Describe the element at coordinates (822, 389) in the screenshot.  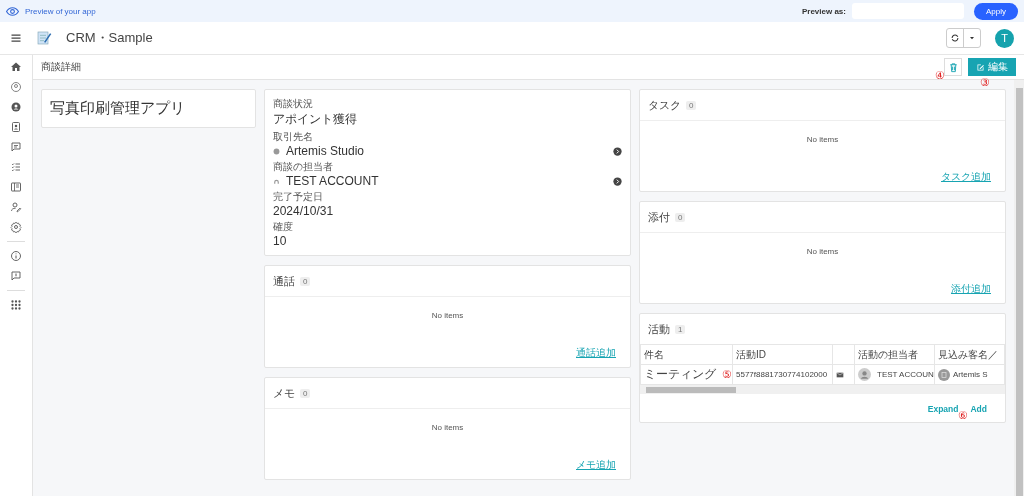
I see `horizontal-scrollbar` at that location.